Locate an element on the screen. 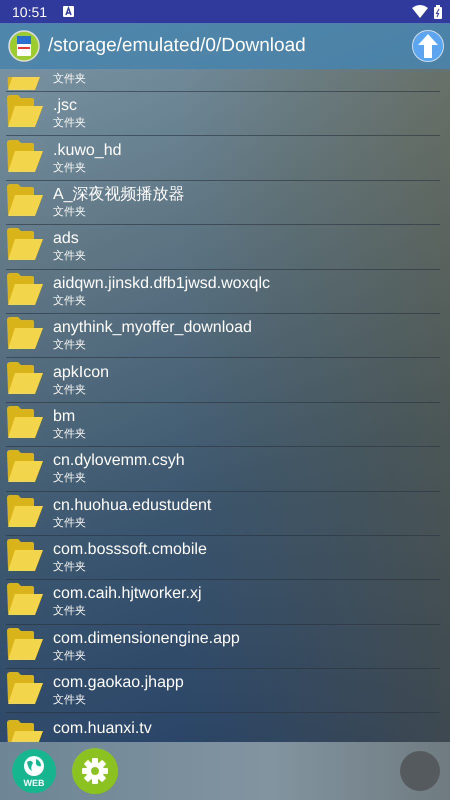 This screenshot has width=450, height=800. folder-name: com.gaokao.jhapp is located at coordinates (118, 683).